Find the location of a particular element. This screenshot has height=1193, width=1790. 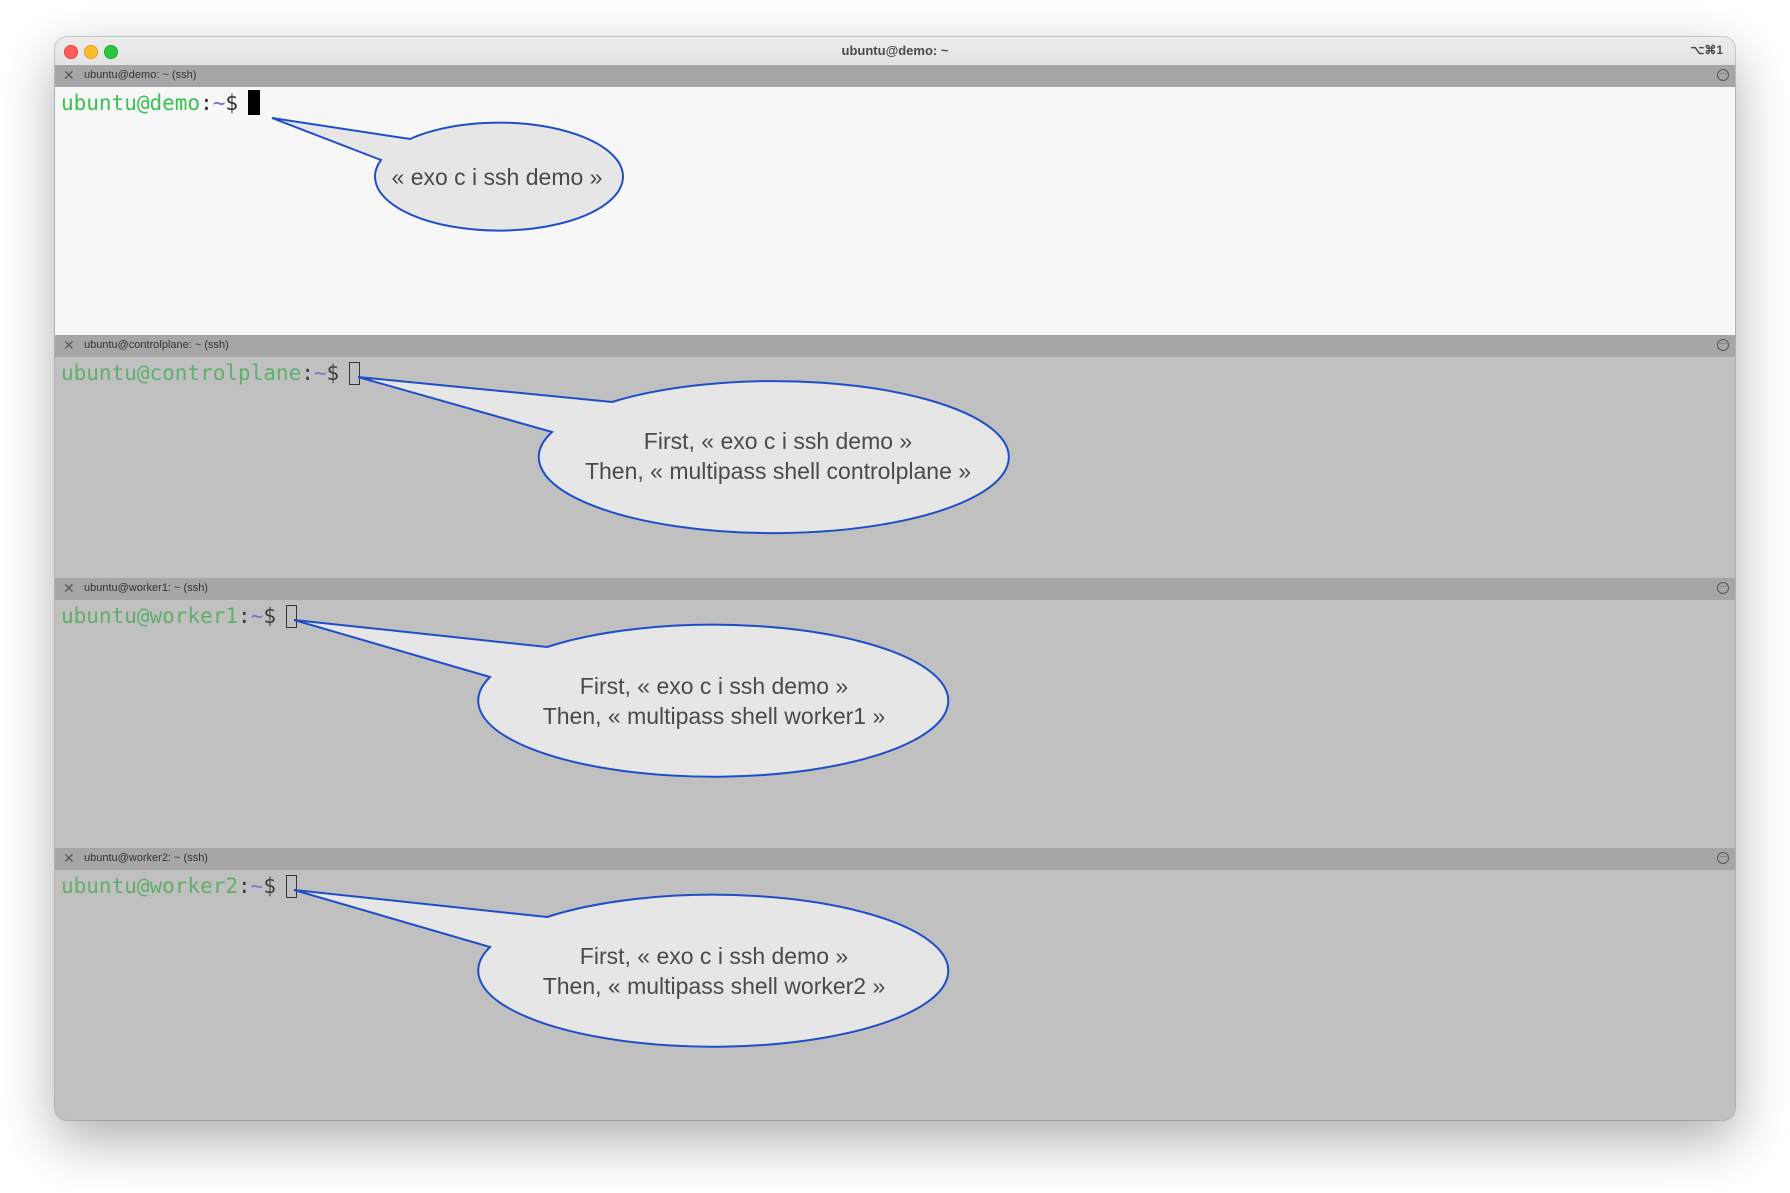

callout-demo: « exo c i ssh demo » is located at coordinates (447, 174).